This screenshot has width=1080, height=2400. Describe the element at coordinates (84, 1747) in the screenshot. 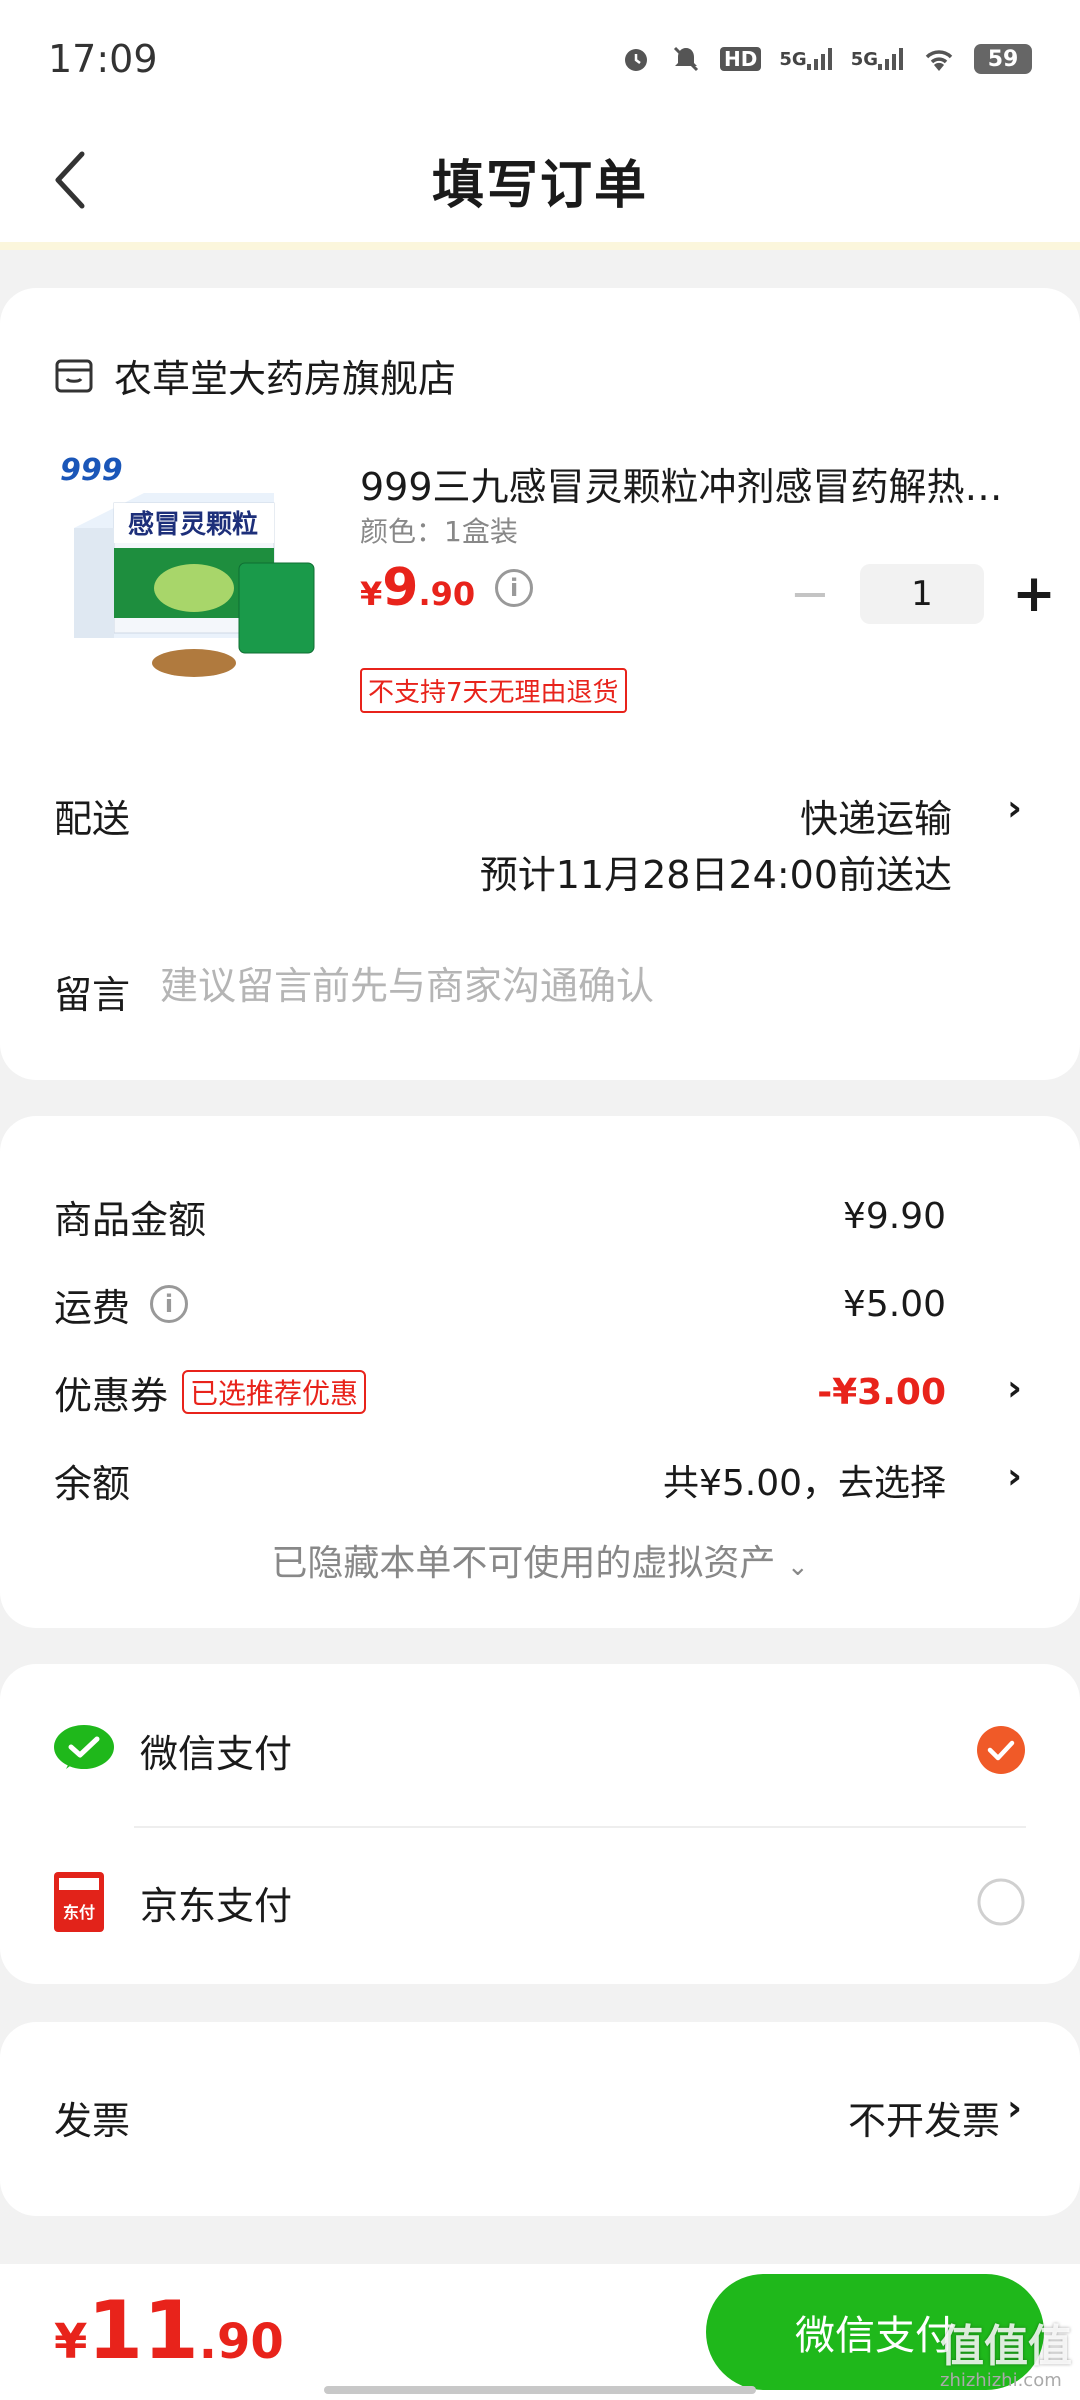

I see `wechat-pay-icon` at that location.